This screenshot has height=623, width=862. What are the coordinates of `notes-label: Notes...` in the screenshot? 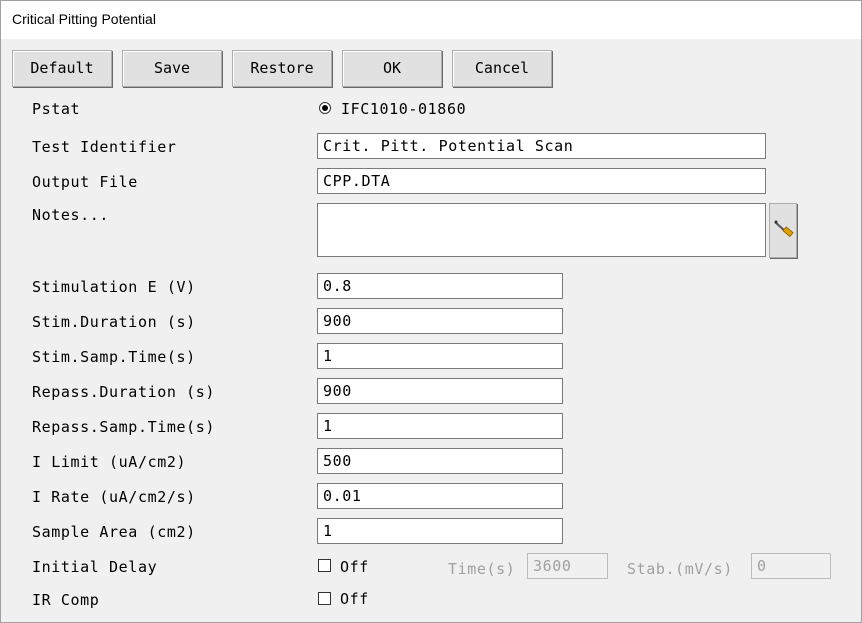 It's located at (71, 215).